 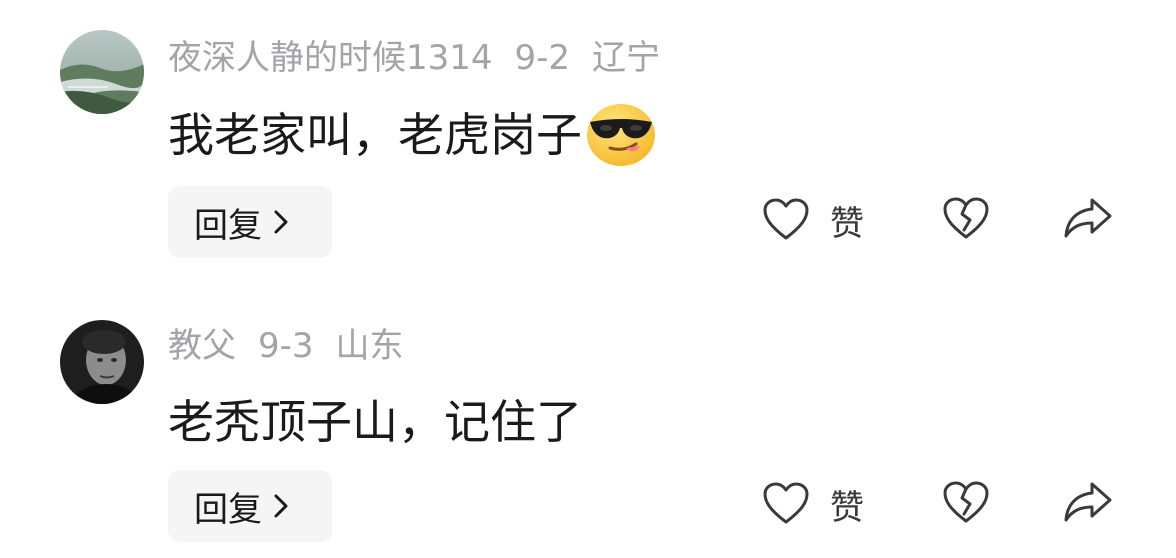 What do you see at coordinates (369, 346) in the screenshot?
I see `comment-location: 山东` at bounding box center [369, 346].